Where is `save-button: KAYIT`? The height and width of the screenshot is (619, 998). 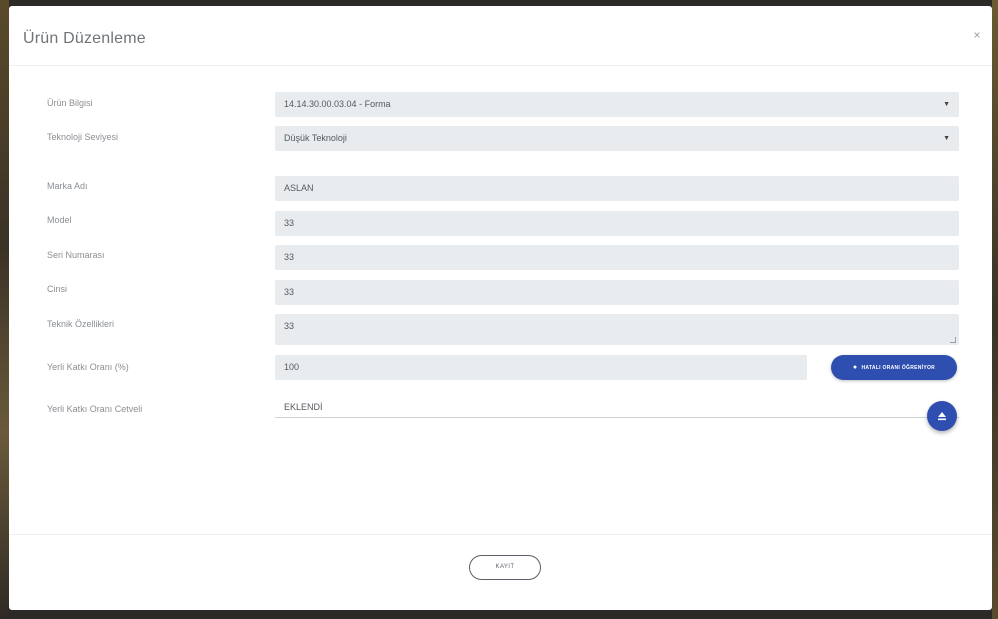 save-button: KAYIT is located at coordinates (505, 567).